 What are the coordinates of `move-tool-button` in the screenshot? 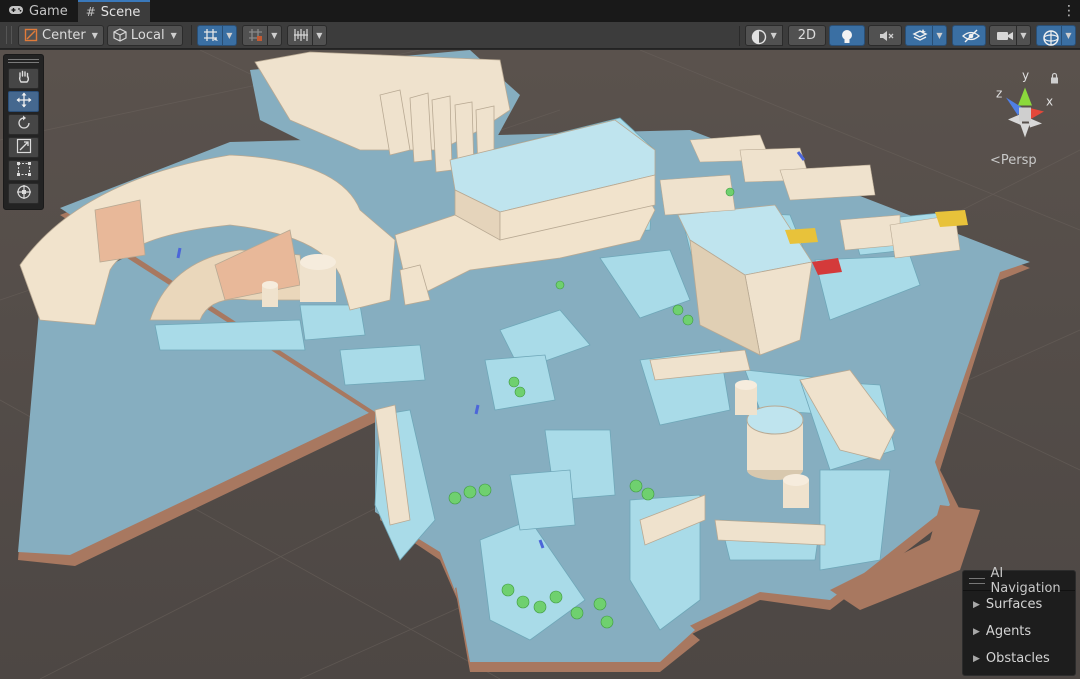 It's located at (23, 101).